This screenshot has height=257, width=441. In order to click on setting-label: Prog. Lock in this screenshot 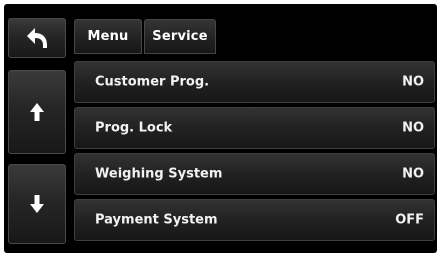, I will do `click(134, 128)`.